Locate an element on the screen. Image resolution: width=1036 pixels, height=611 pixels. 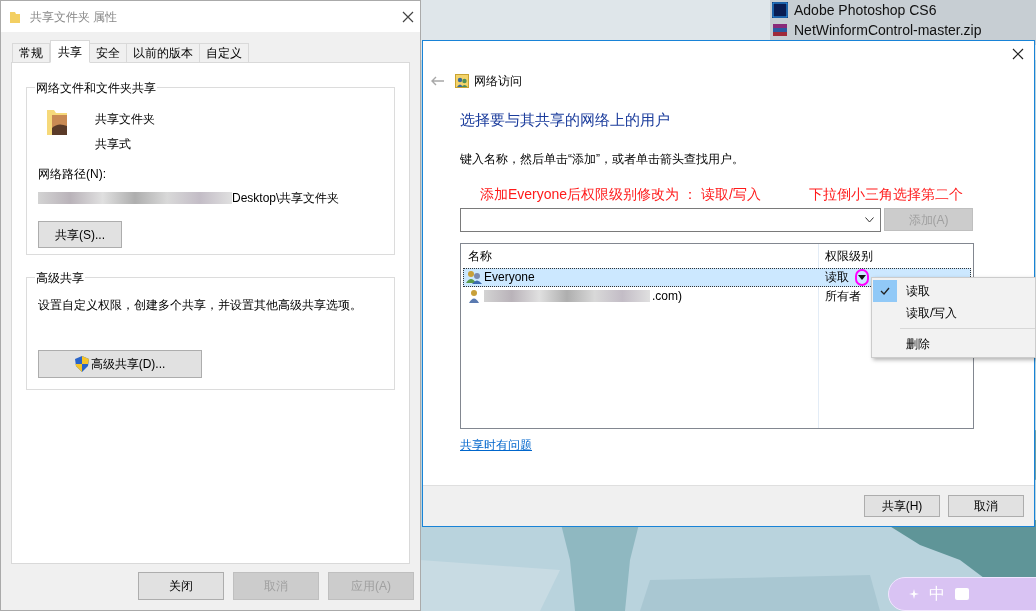
shield-icon is located at coordinates (81, 364).